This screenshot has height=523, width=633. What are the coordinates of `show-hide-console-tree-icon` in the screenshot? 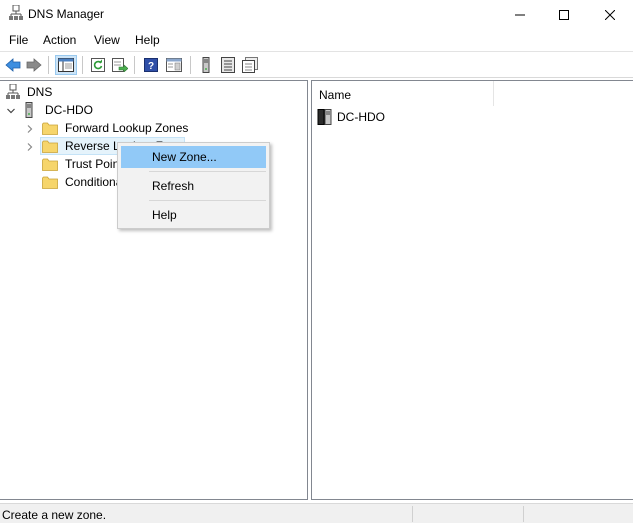 It's located at (66, 65).